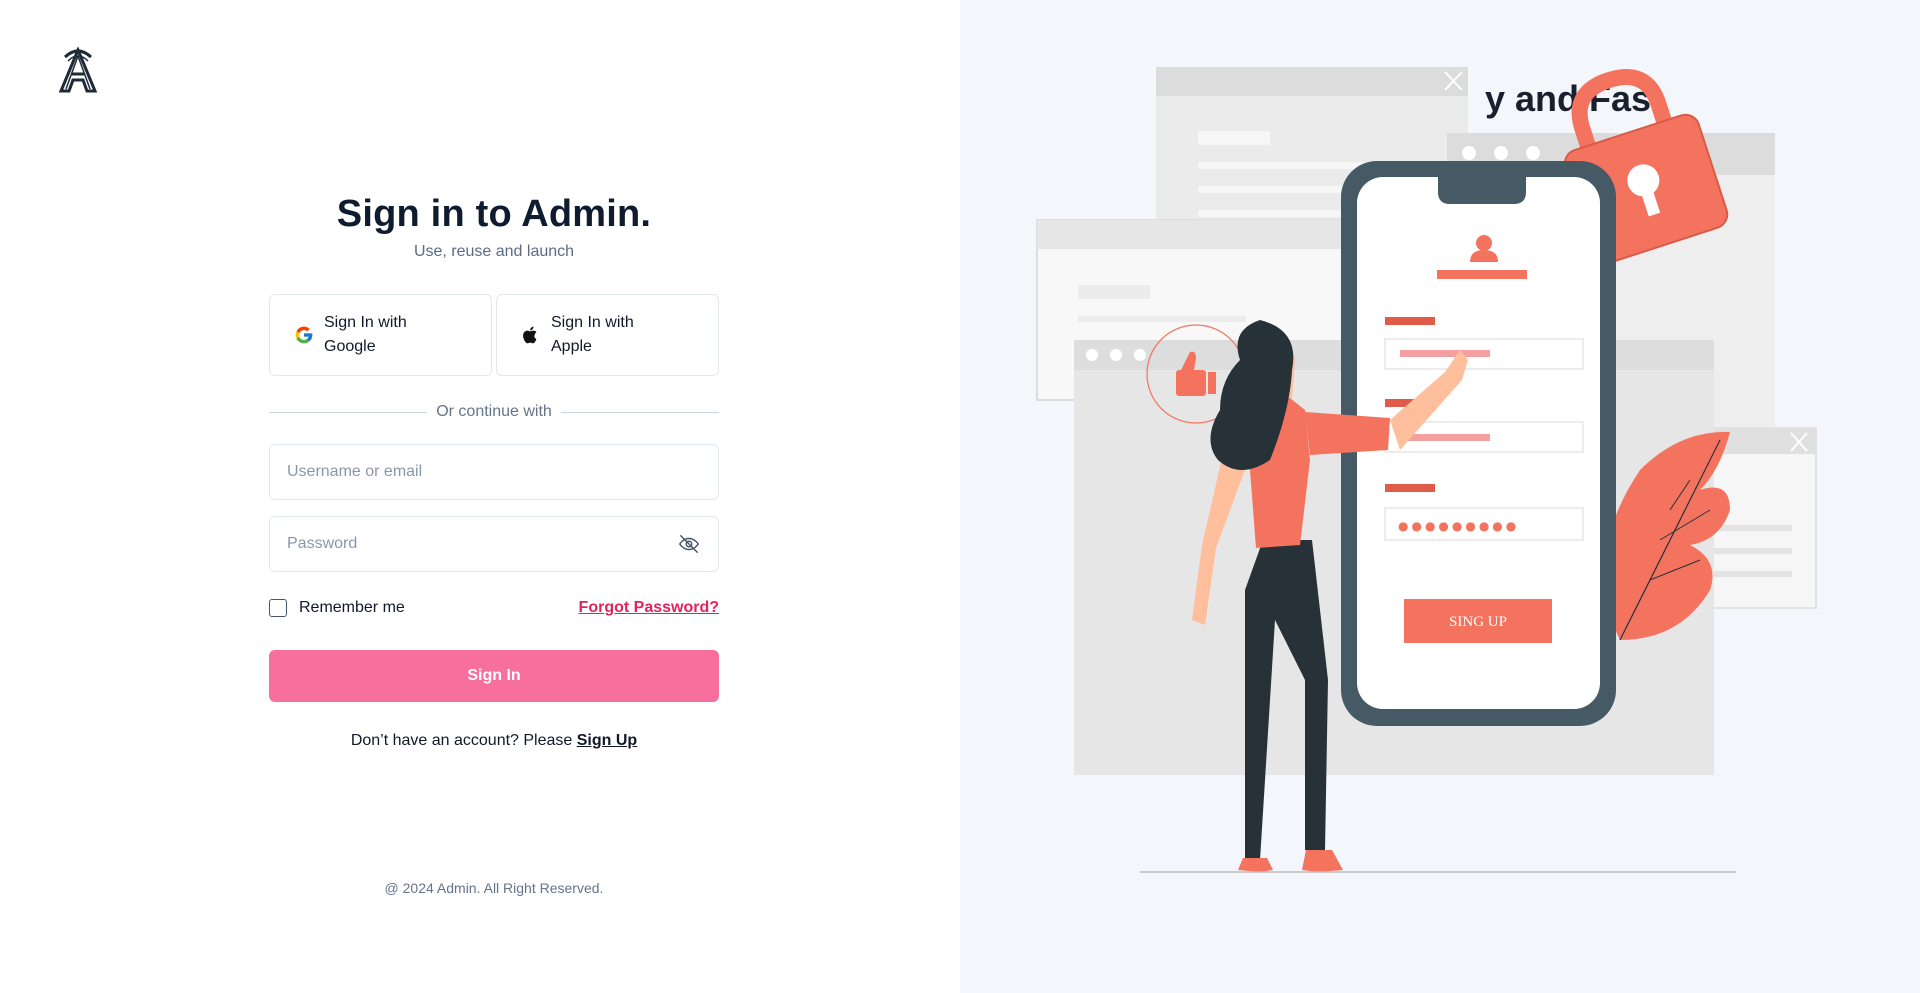 This screenshot has width=1920, height=993. What do you see at coordinates (494, 608) in the screenshot?
I see `options-row: Remember me Forgot Password?` at bounding box center [494, 608].